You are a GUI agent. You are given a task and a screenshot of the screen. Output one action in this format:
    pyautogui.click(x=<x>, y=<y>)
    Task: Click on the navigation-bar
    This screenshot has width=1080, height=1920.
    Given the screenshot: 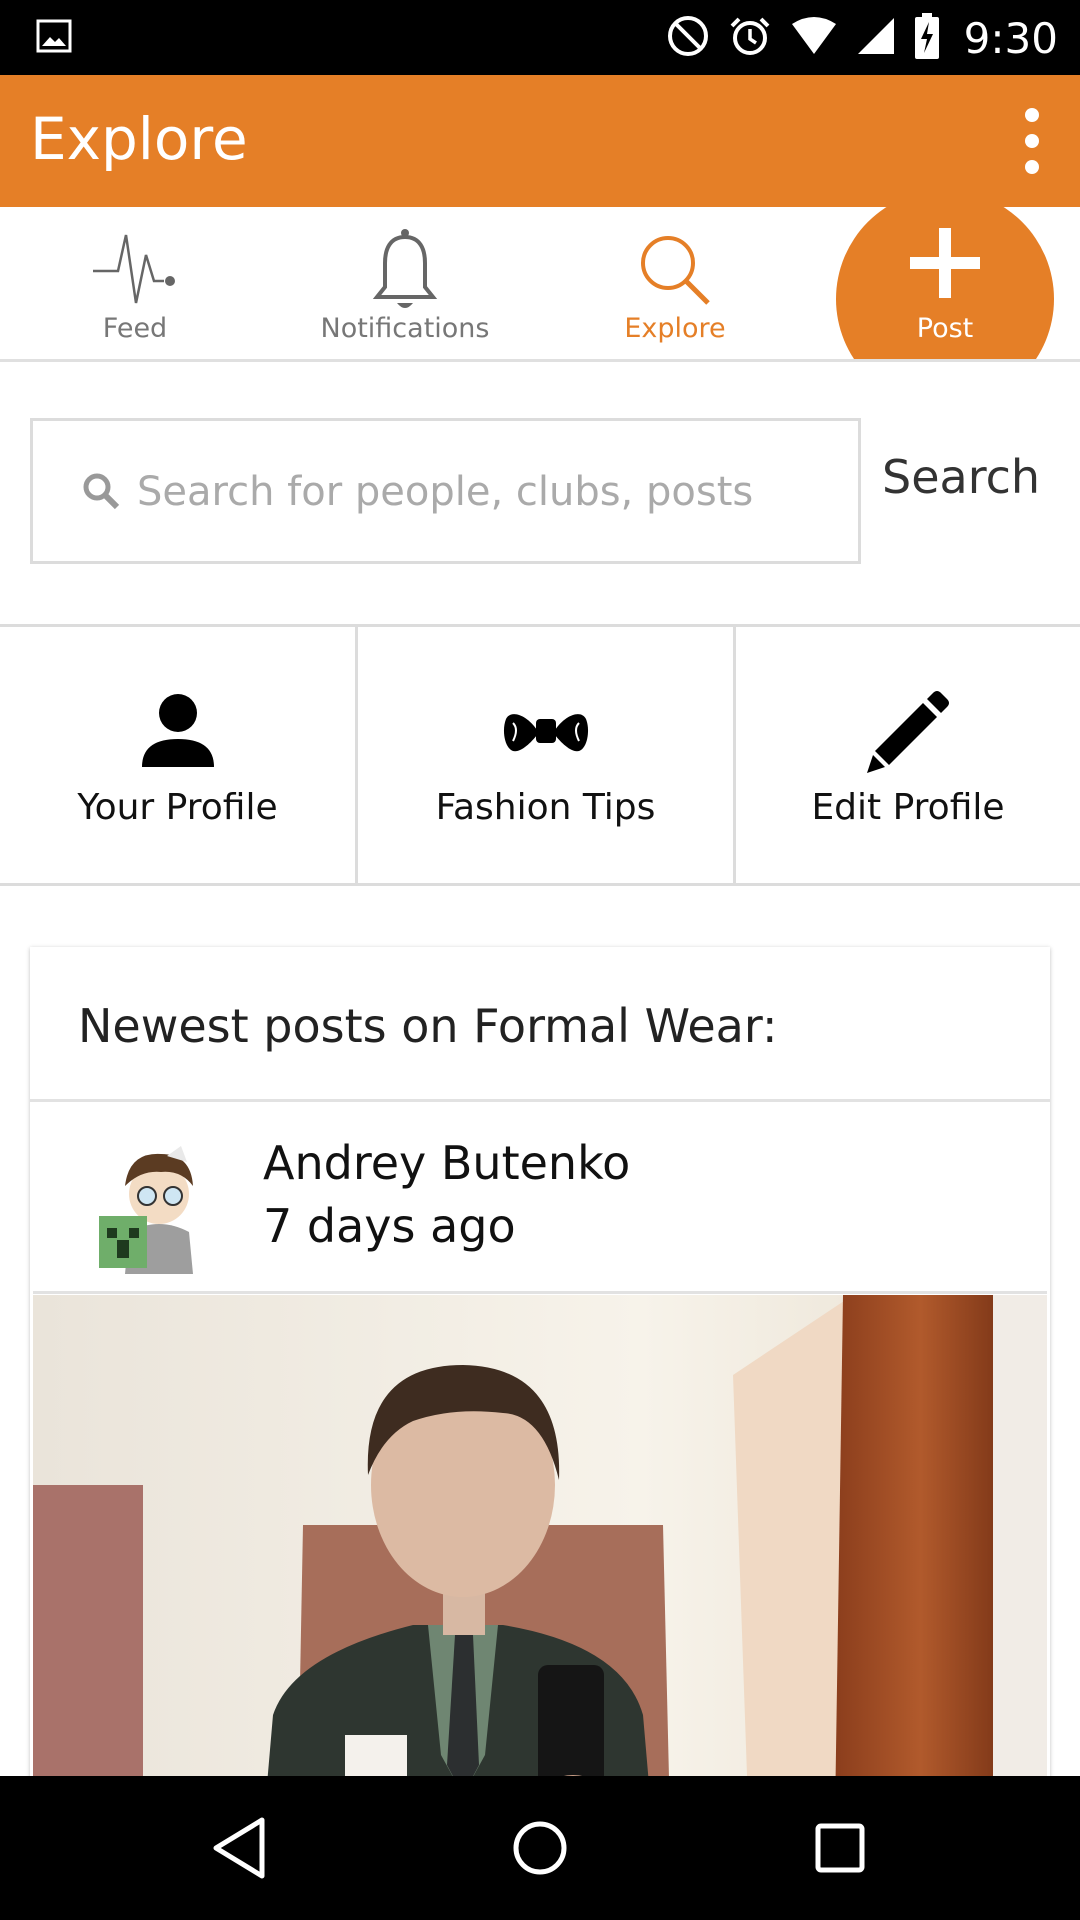 What is the action you would take?
    pyautogui.click(x=540, y=1848)
    